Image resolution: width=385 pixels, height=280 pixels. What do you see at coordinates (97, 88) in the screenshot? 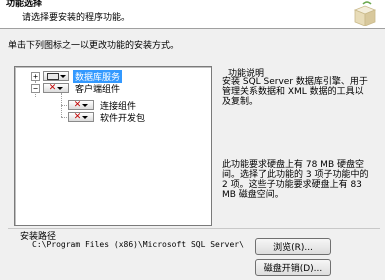
I see `tree-item-label: 客户端组件` at bounding box center [97, 88].